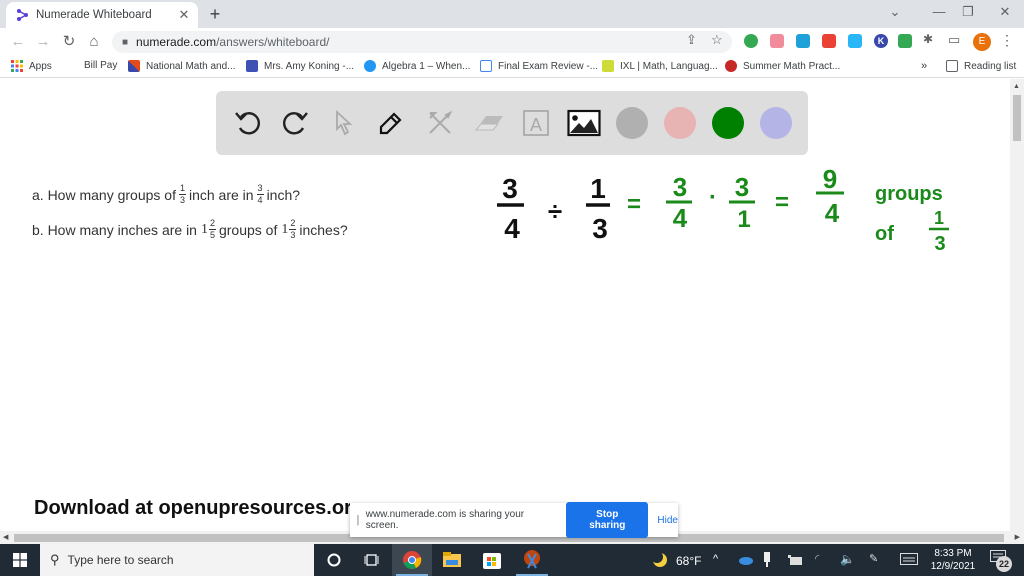 The image size is (1024, 576). Describe the element at coordinates (555, 211) in the screenshot. I see `hw-divide-sign: ÷` at that location.